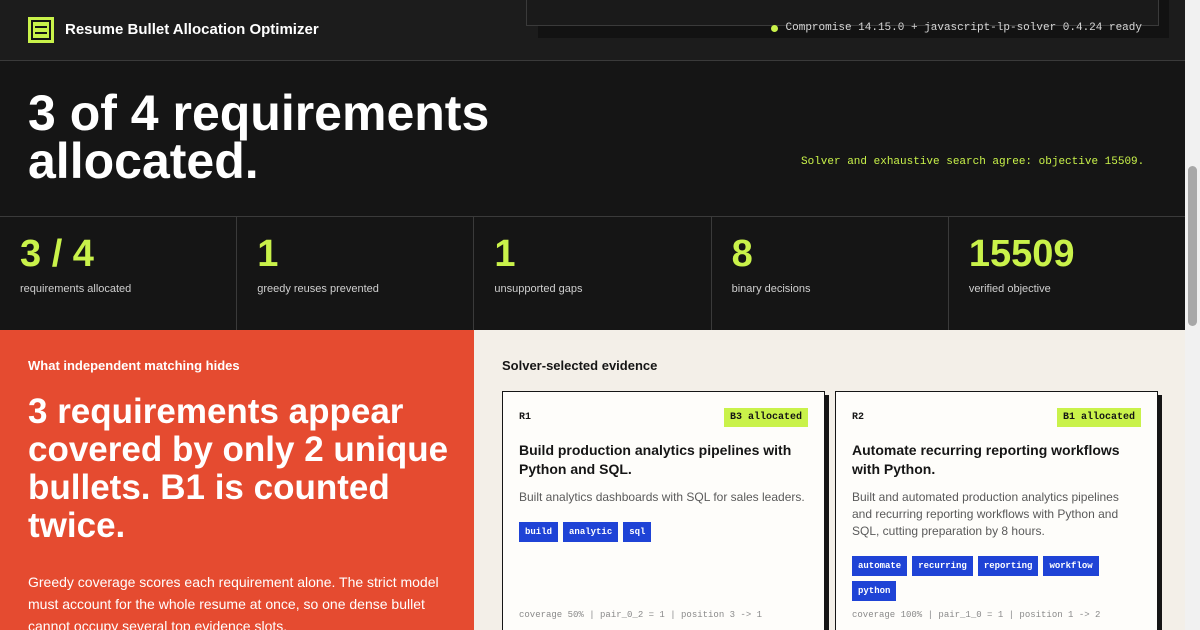  What do you see at coordinates (1192, 246) in the screenshot?
I see `scrollbar-thumb` at bounding box center [1192, 246].